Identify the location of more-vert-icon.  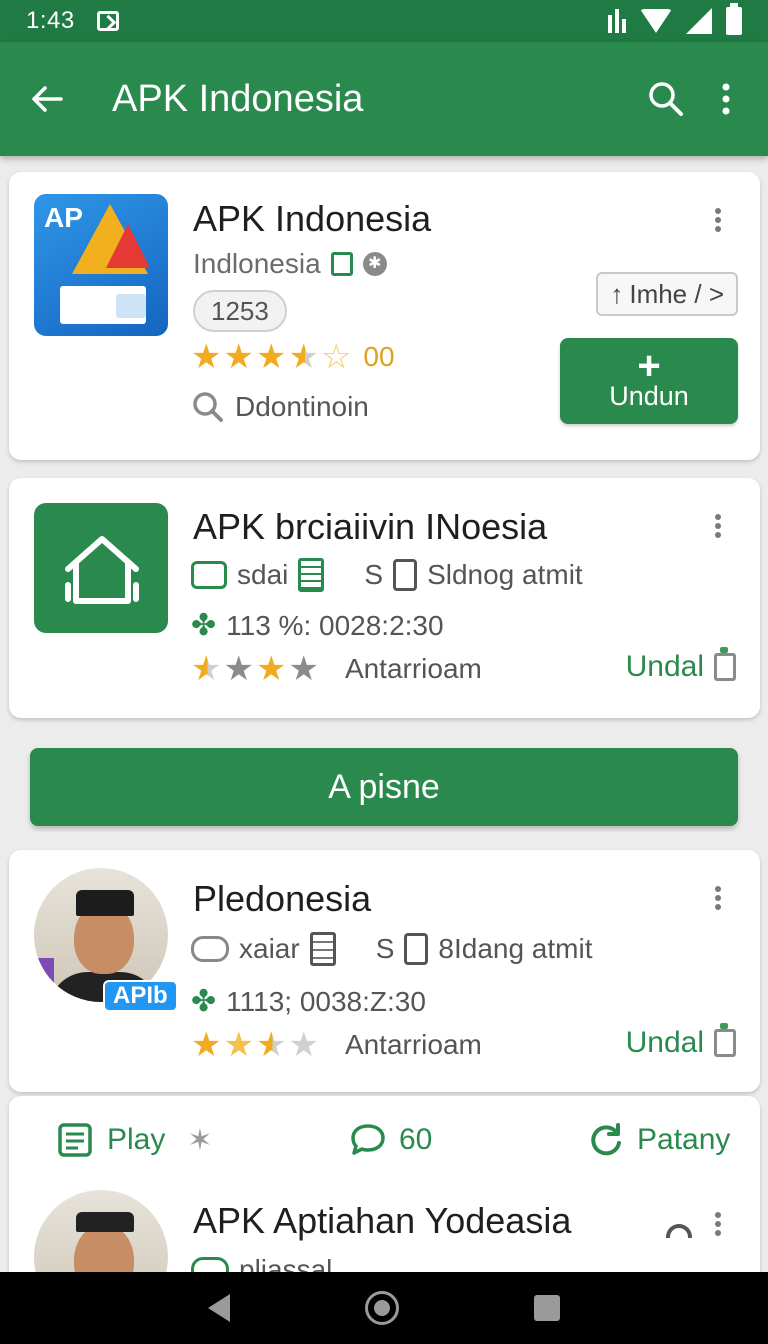
(726, 99).